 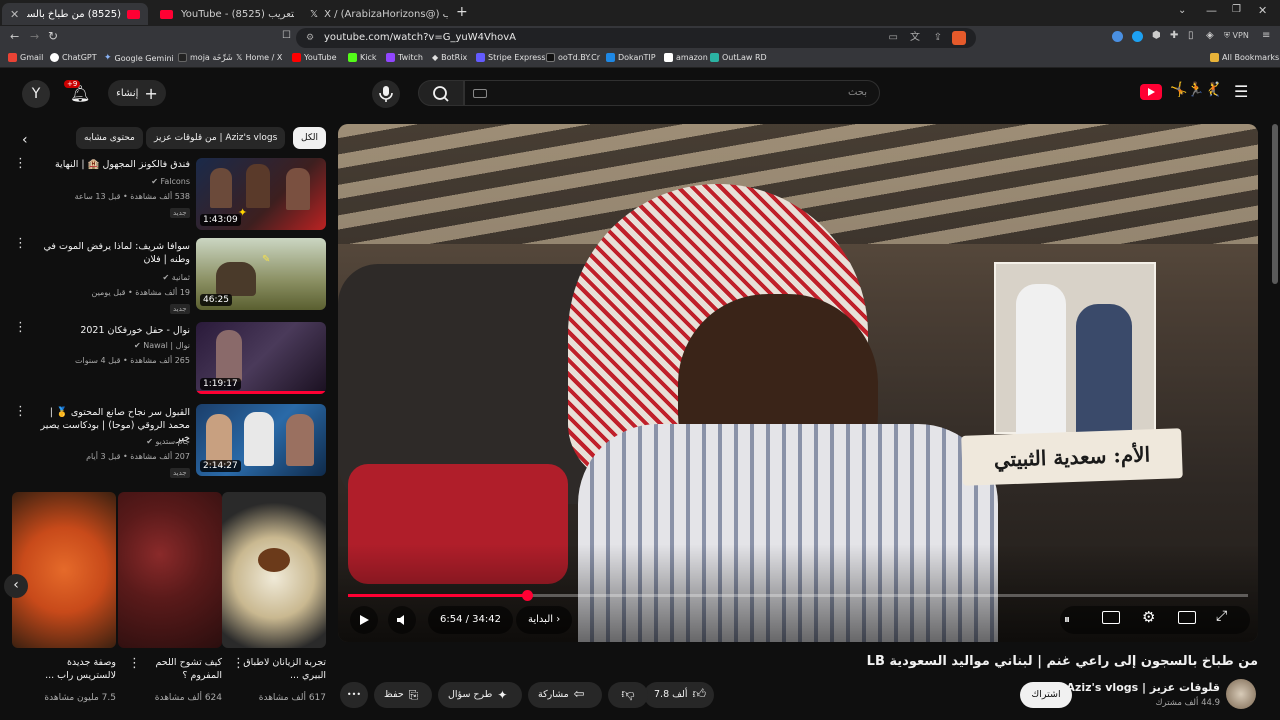 What do you see at coordinates (216, 138) in the screenshot?
I see `chip-channel: من قلوقات عزيز | Aziz's vlogs` at bounding box center [216, 138].